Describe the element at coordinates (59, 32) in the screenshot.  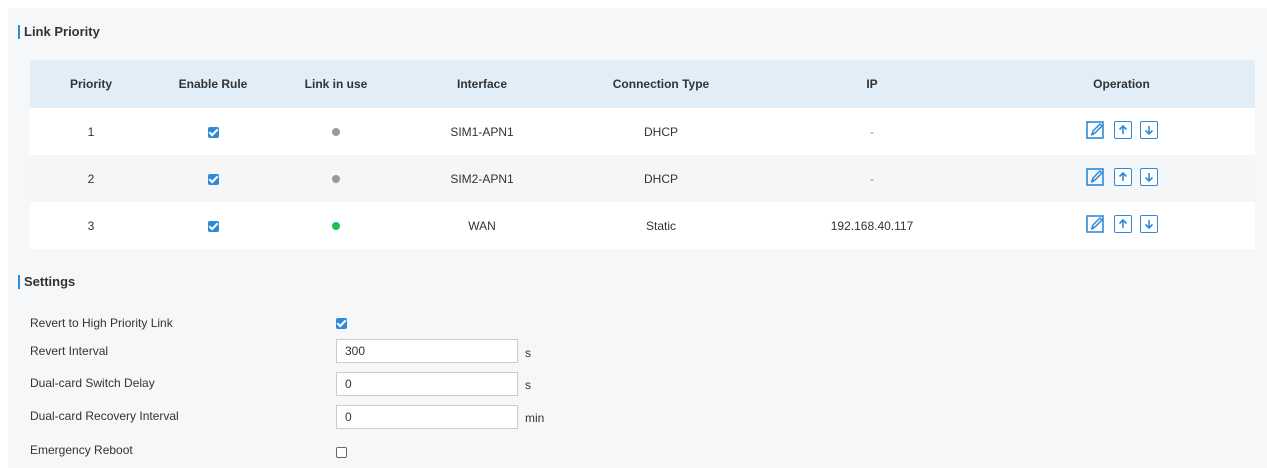
I see `link-priority-title: Link Priority` at that location.